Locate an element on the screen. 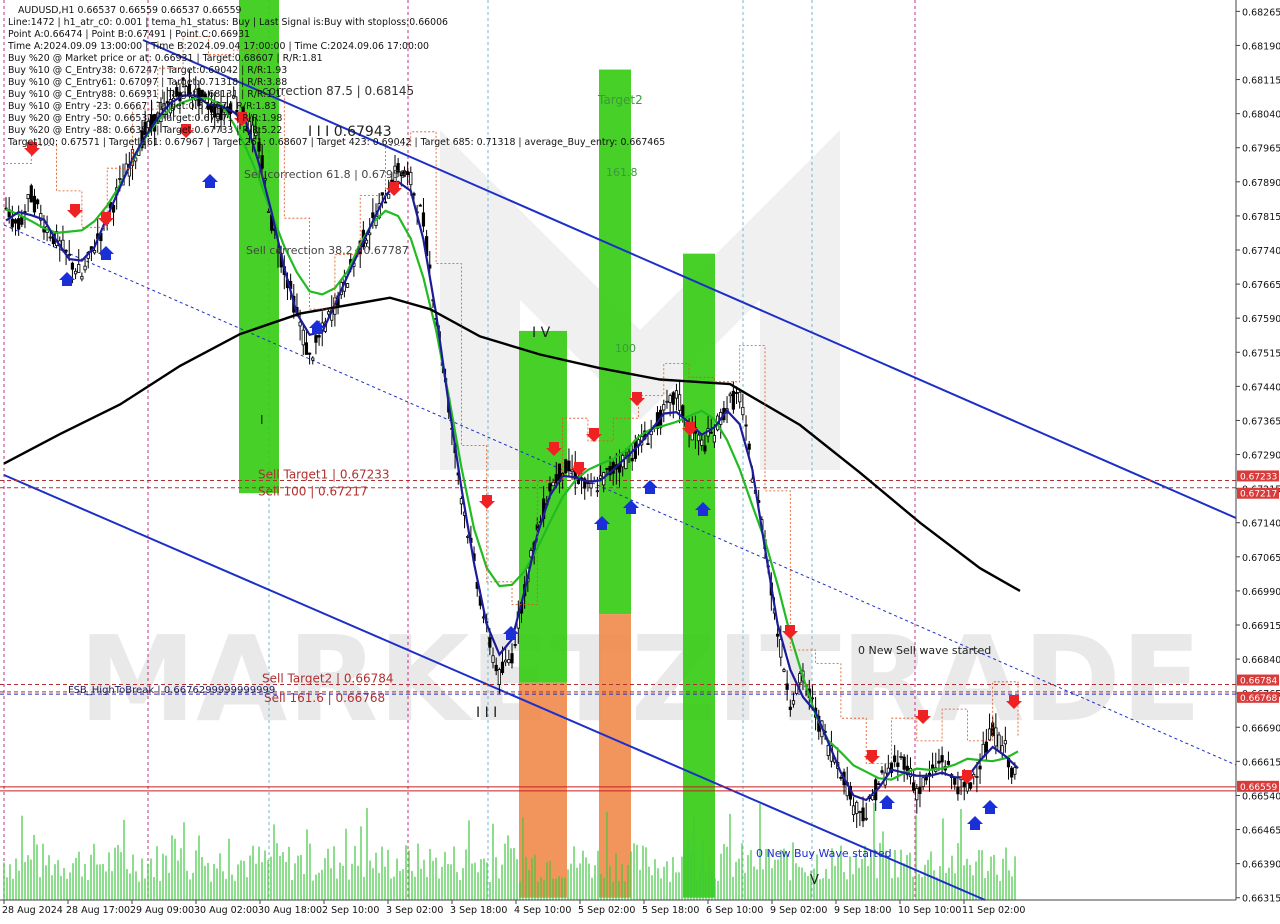  annotation-2: Sell correction 61.8 | 0.67959 is located at coordinates (325, 174).